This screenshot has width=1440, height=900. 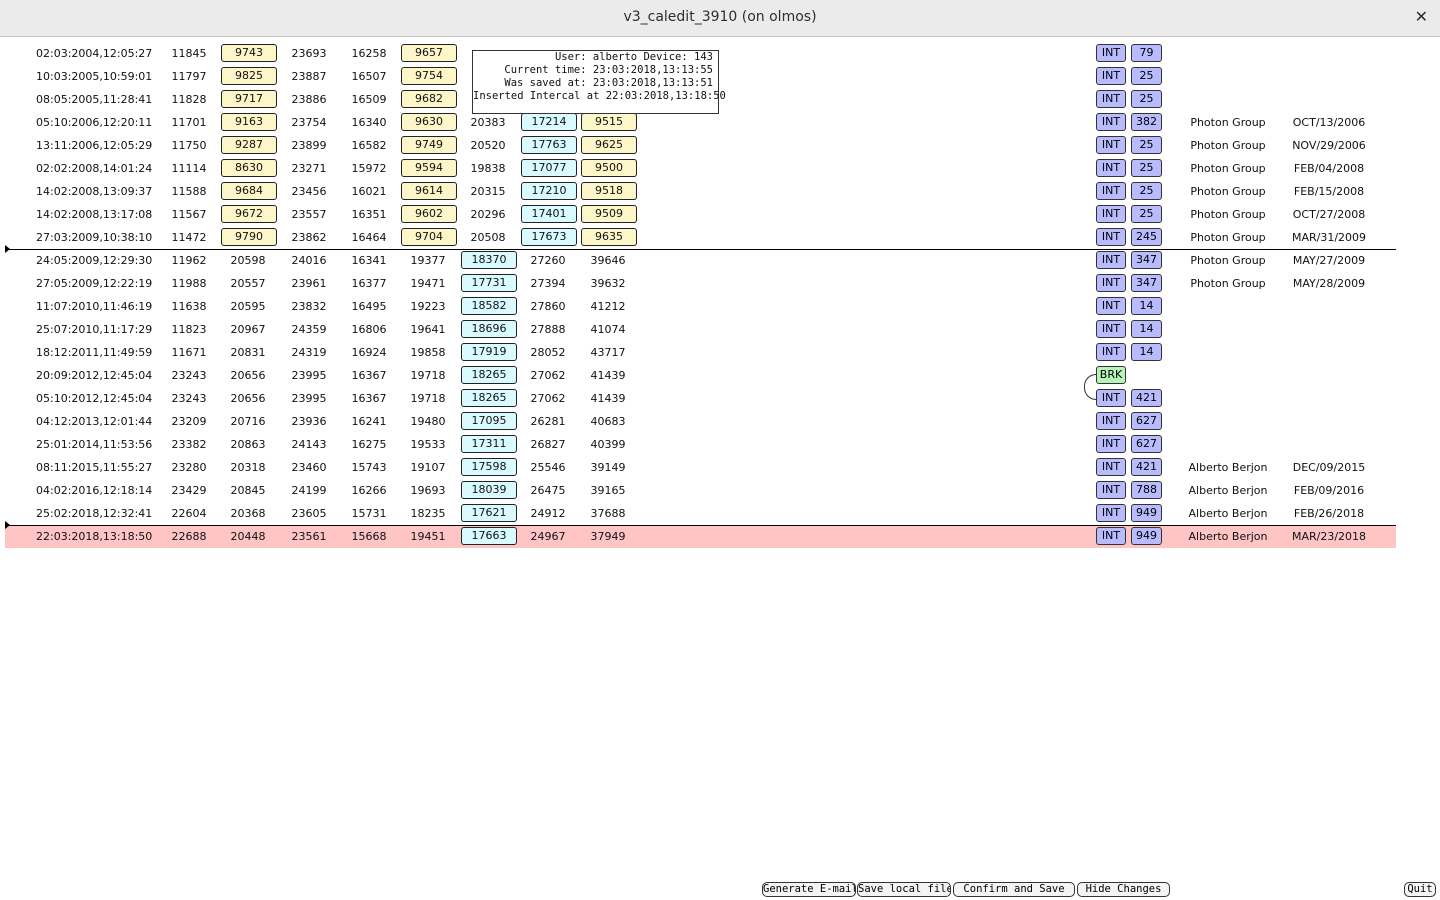 I want to click on interval-number-tag: 788, so click(x=1146, y=490).